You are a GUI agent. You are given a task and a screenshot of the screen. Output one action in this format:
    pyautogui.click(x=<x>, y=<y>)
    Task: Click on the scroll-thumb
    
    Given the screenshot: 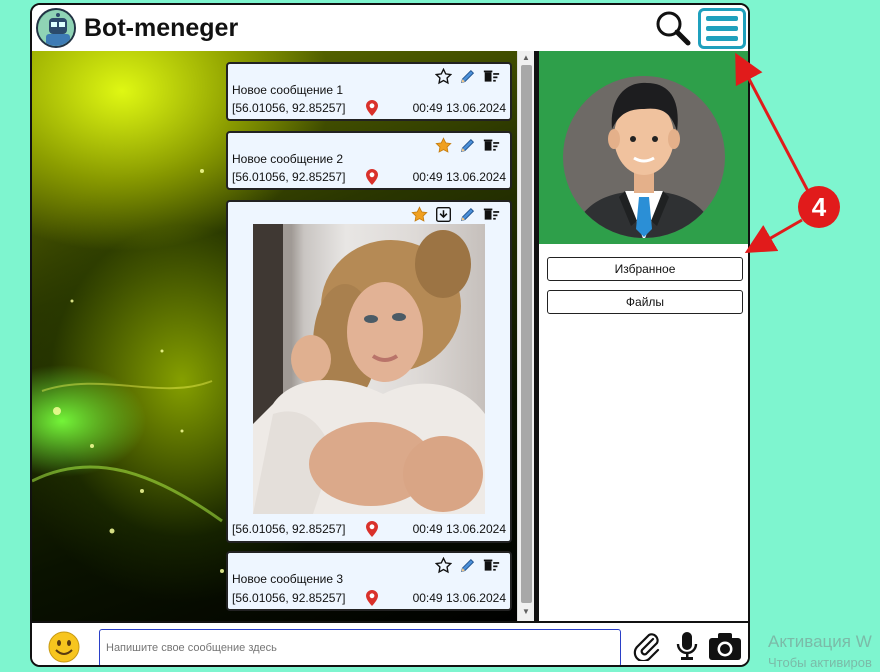 What is the action you would take?
    pyautogui.click(x=526, y=334)
    